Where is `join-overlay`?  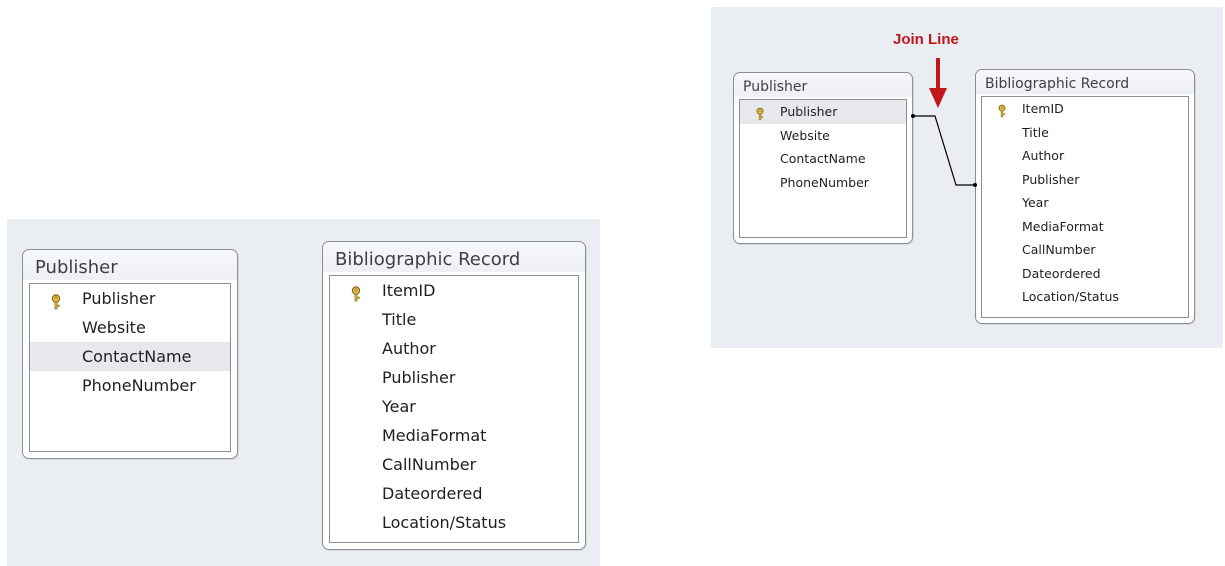 join-overlay is located at coordinates (944, 122).